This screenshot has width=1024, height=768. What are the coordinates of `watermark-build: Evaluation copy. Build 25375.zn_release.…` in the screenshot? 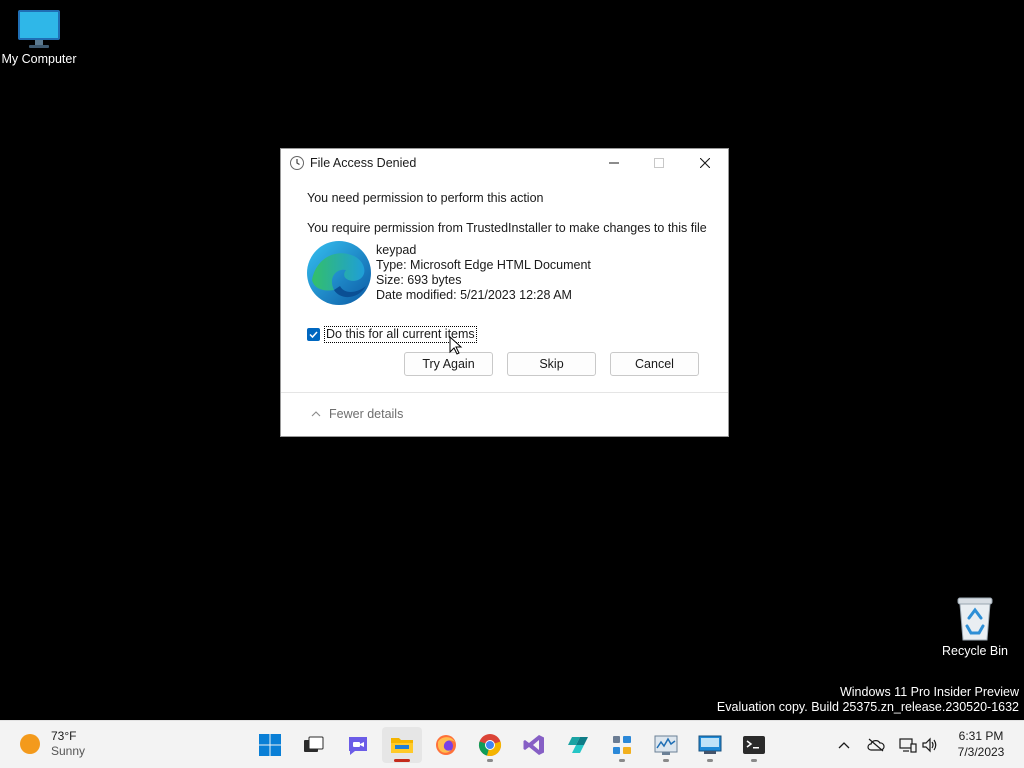 It's located at (867, 707).